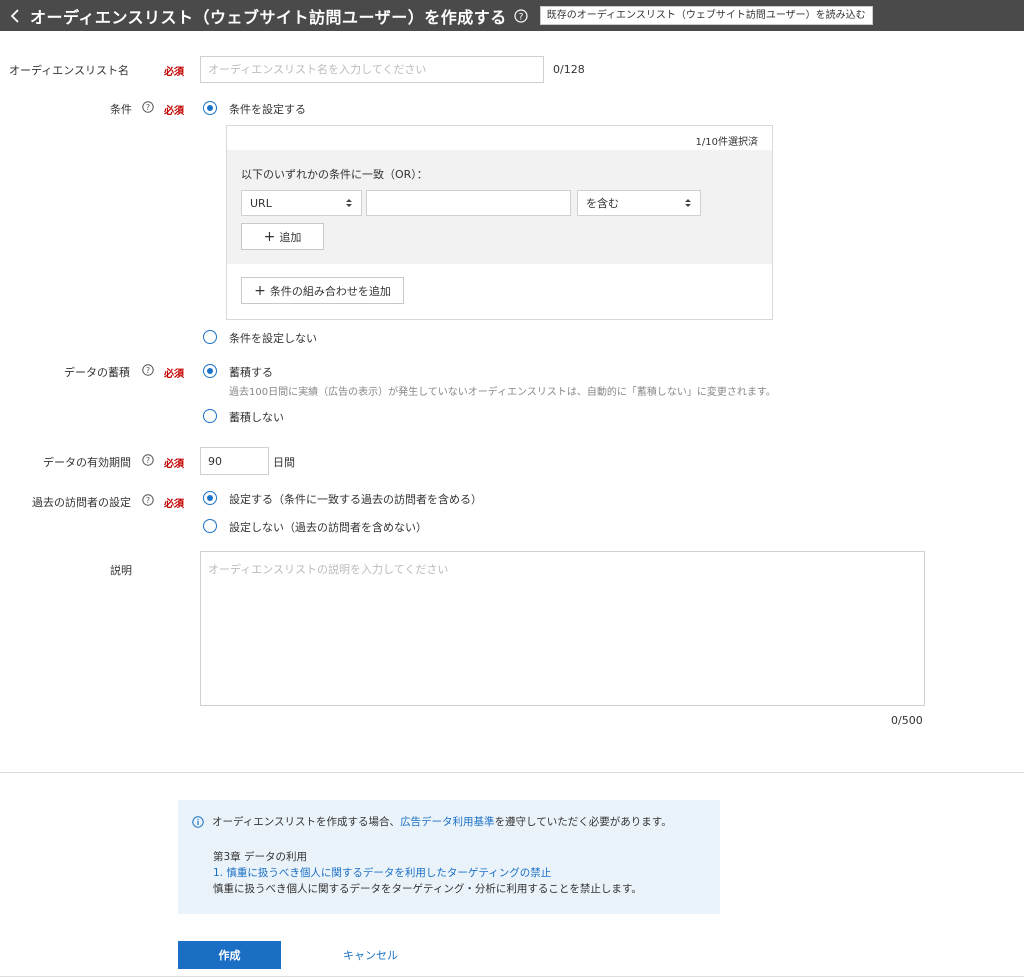  What do you see at coordinates (210, 498) in the screenshot?
I see `past-visitors-on-radio` at bounding box center [210, 498].